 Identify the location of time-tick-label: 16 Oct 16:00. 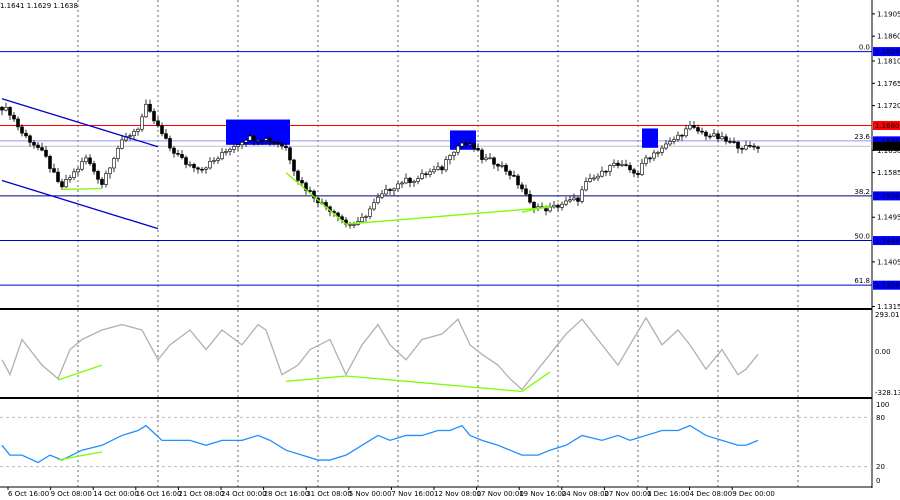
(159, 494).